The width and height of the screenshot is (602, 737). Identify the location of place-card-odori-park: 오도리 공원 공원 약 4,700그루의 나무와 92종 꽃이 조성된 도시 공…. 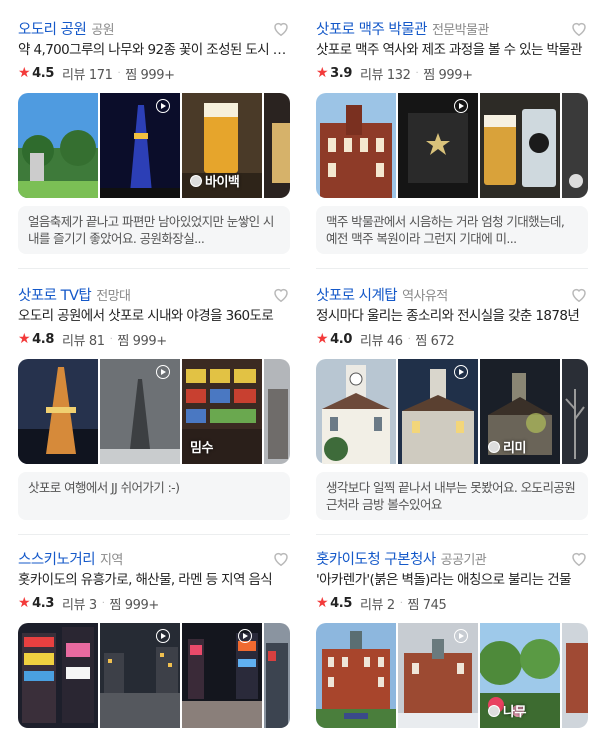
(154, 135).